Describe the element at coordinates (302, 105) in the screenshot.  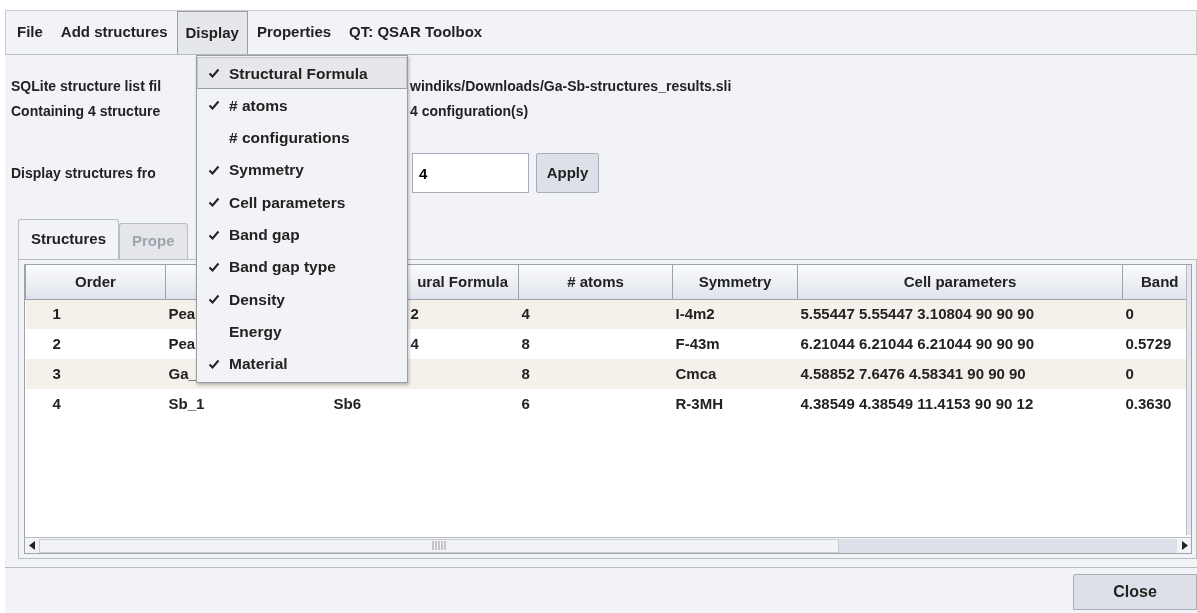
I see `menu-item: # atoms` at that location.